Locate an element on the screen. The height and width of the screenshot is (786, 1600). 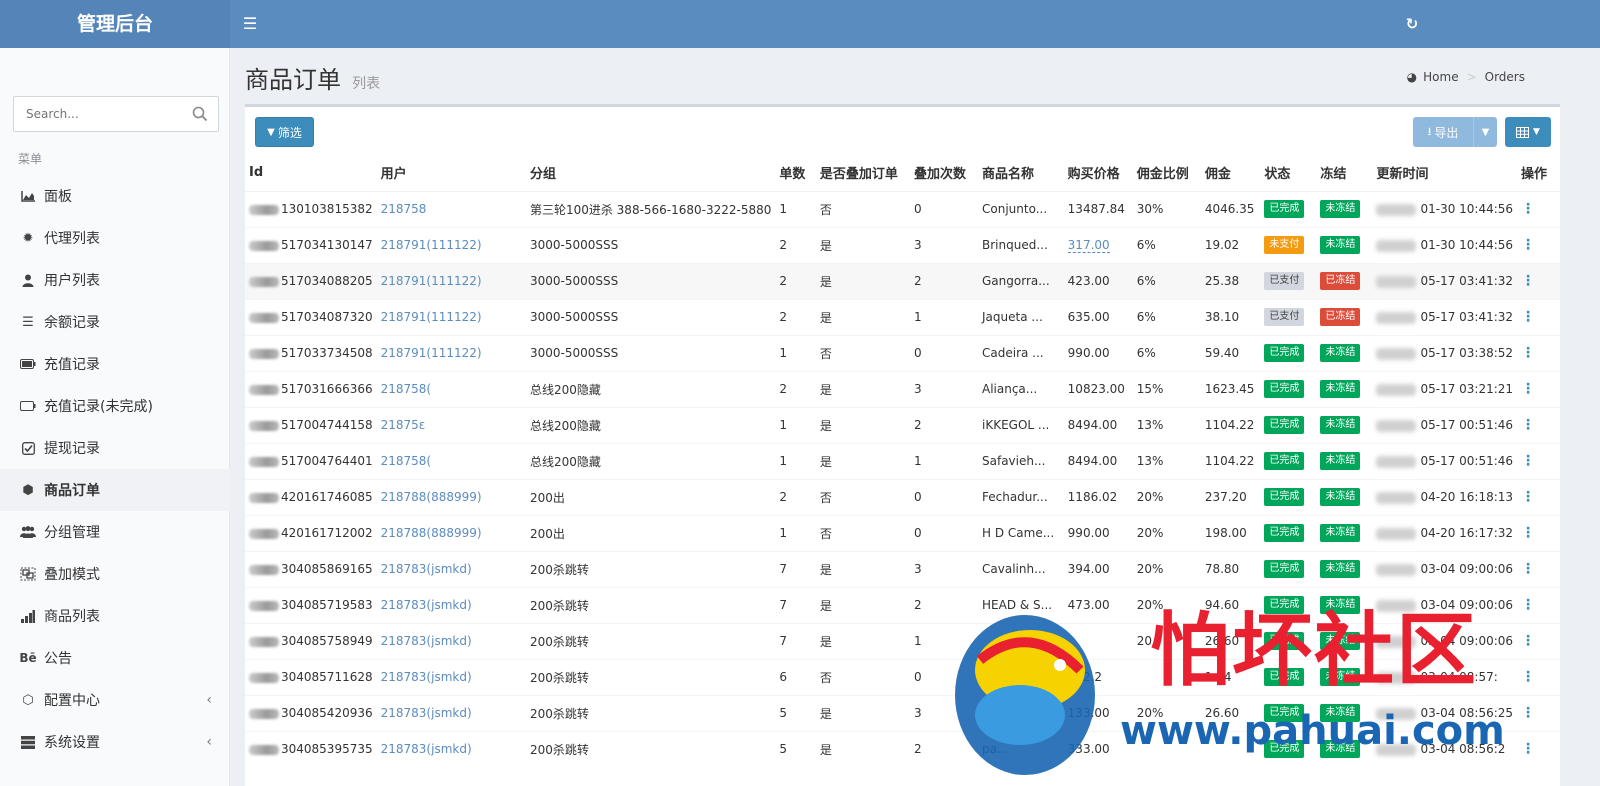
stacked-cell: 否 is located at coordinates (862, 676).